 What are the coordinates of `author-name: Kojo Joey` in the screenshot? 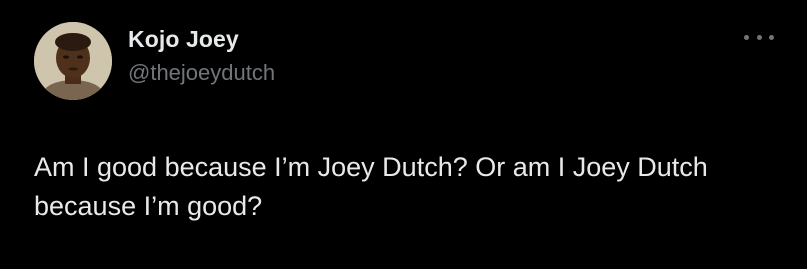 It's located at (183, 39).